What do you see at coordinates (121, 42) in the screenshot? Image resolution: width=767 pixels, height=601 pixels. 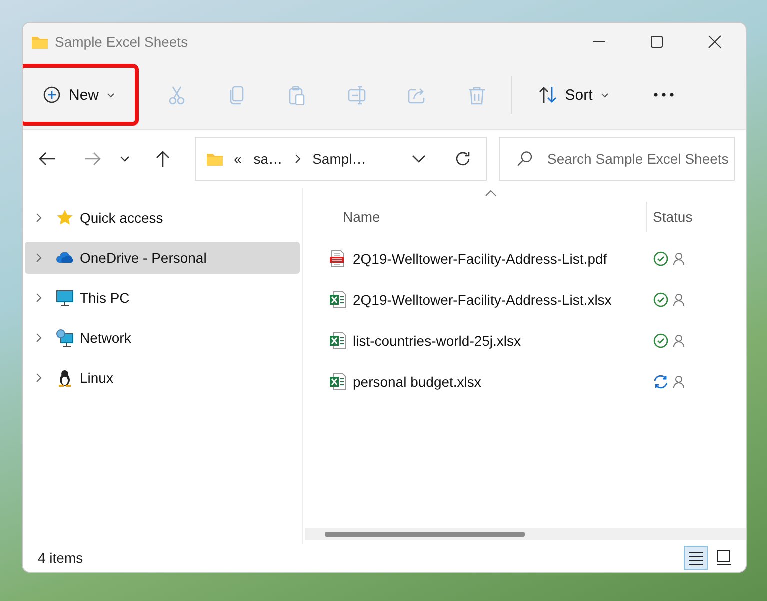 I see `window-title: Sample Excel Sheets` at bounding box center [121, 42].